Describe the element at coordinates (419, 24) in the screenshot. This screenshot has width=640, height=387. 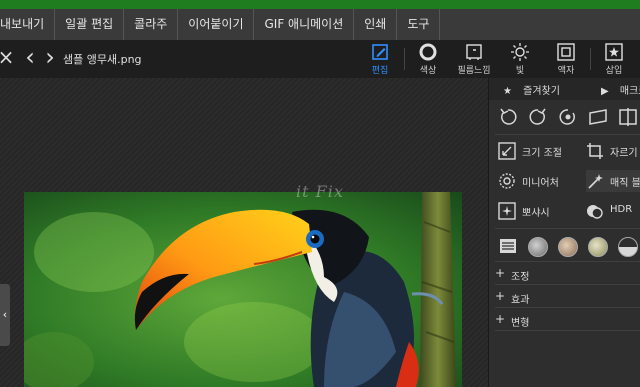
I see `menu-tools: 도구` at that location.